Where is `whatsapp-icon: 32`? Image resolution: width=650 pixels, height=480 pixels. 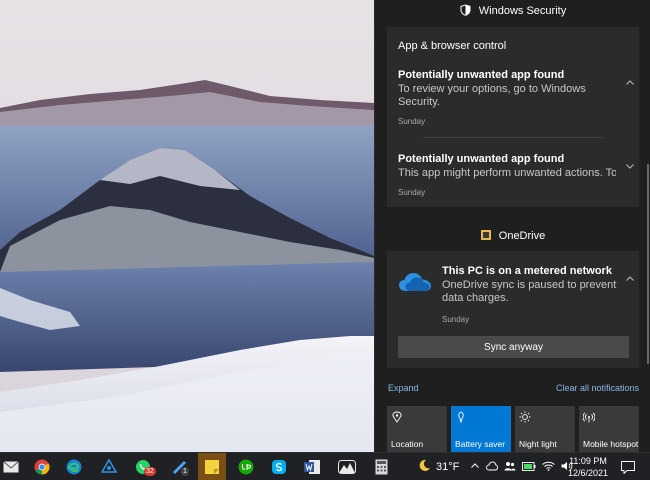
whatsapp-icon: 32 is located at coordinates (144, 467).